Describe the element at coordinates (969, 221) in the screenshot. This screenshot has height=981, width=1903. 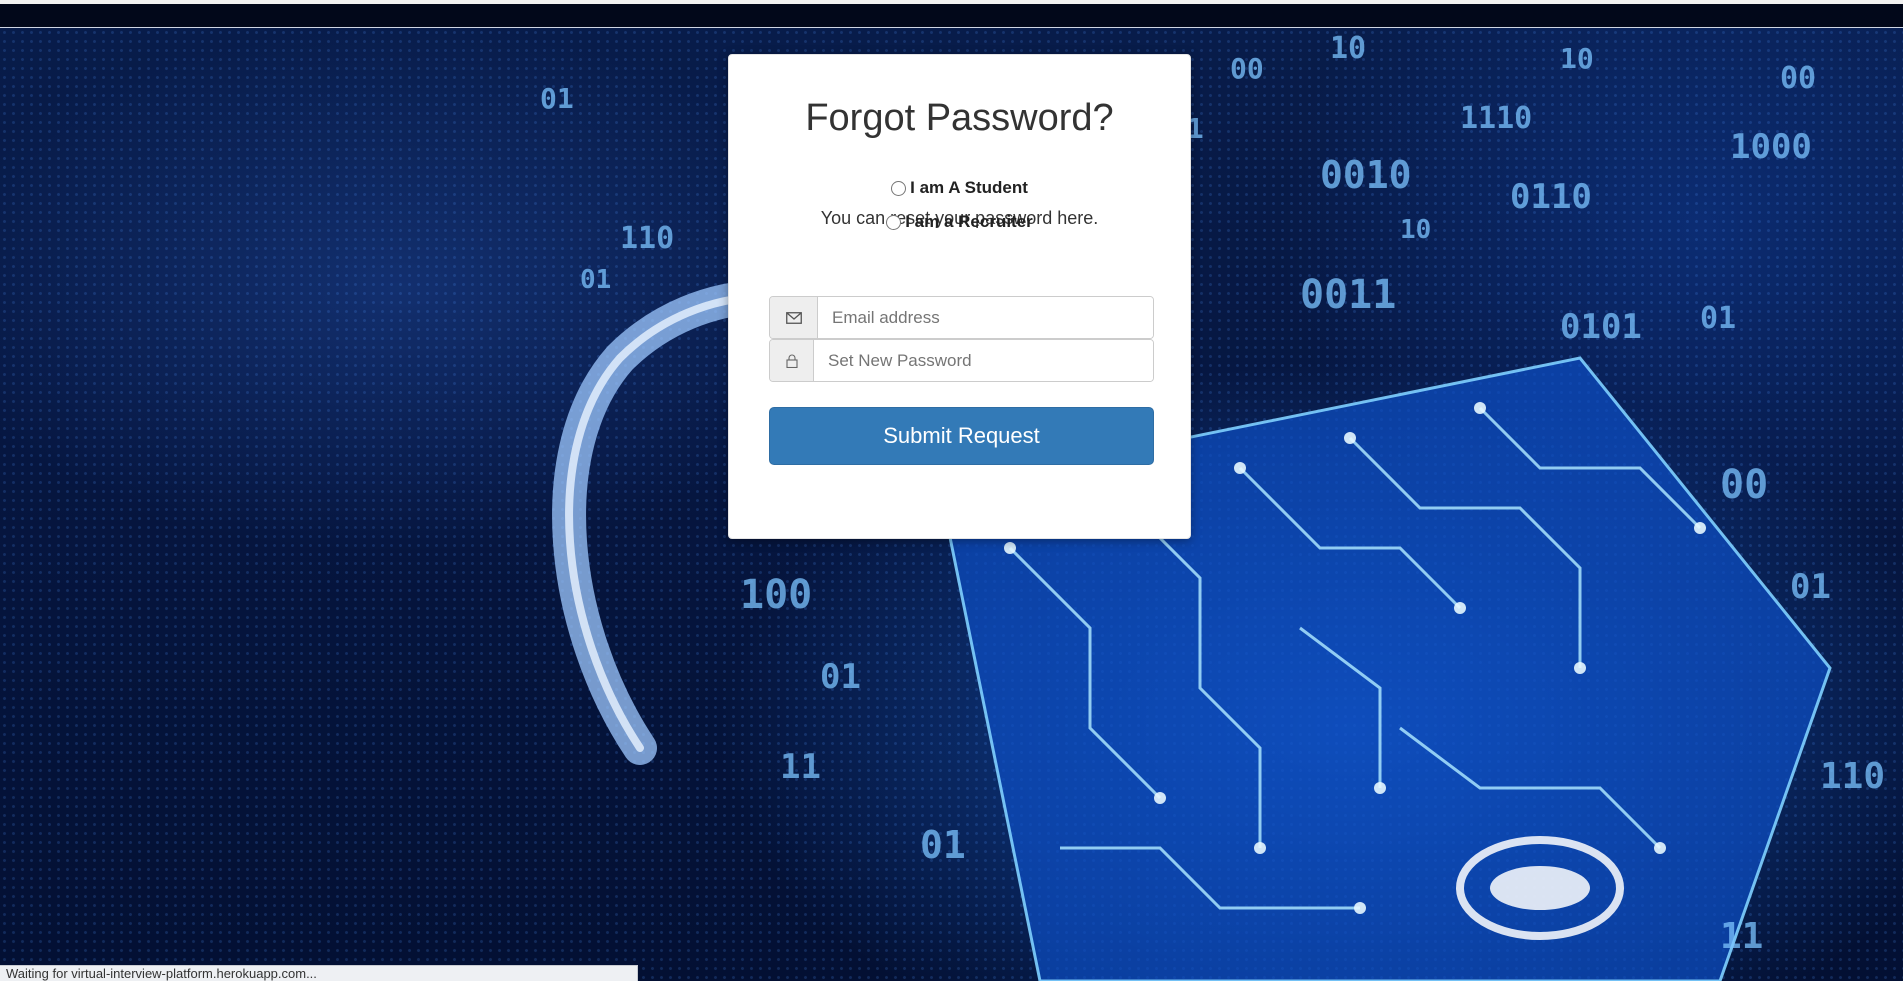
I see `recruiter-radio-label: I am a Recruiter` at that location.